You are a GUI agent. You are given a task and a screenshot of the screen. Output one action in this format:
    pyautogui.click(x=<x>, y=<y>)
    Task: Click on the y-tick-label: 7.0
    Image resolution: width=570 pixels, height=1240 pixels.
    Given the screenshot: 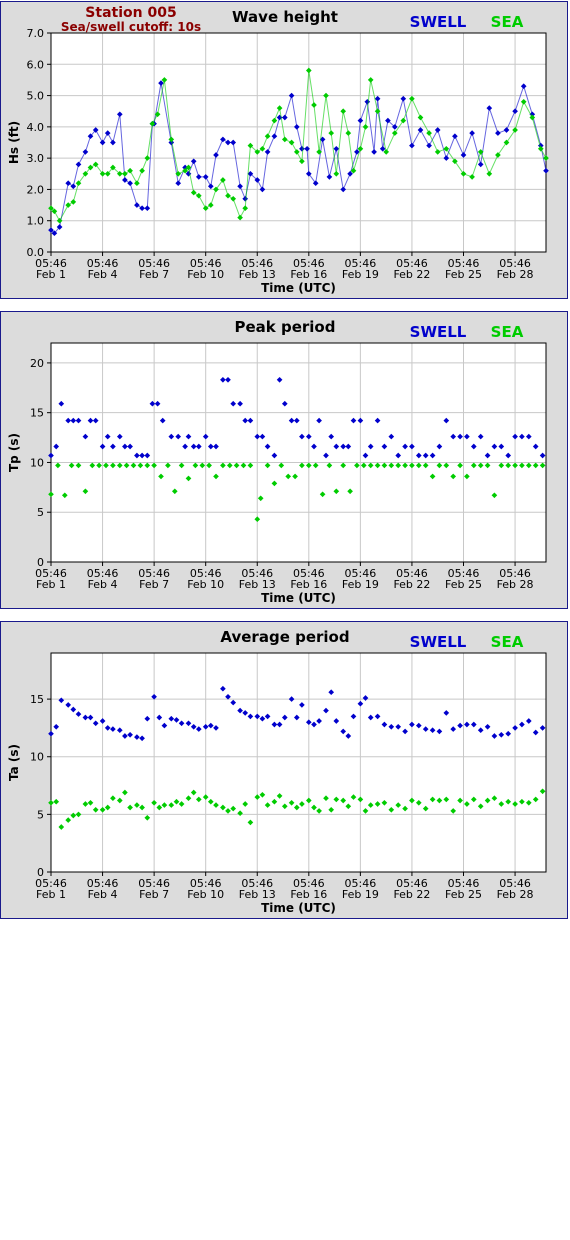 What is the action you would take?
    pyautogui.click(x=36, y=33)
    